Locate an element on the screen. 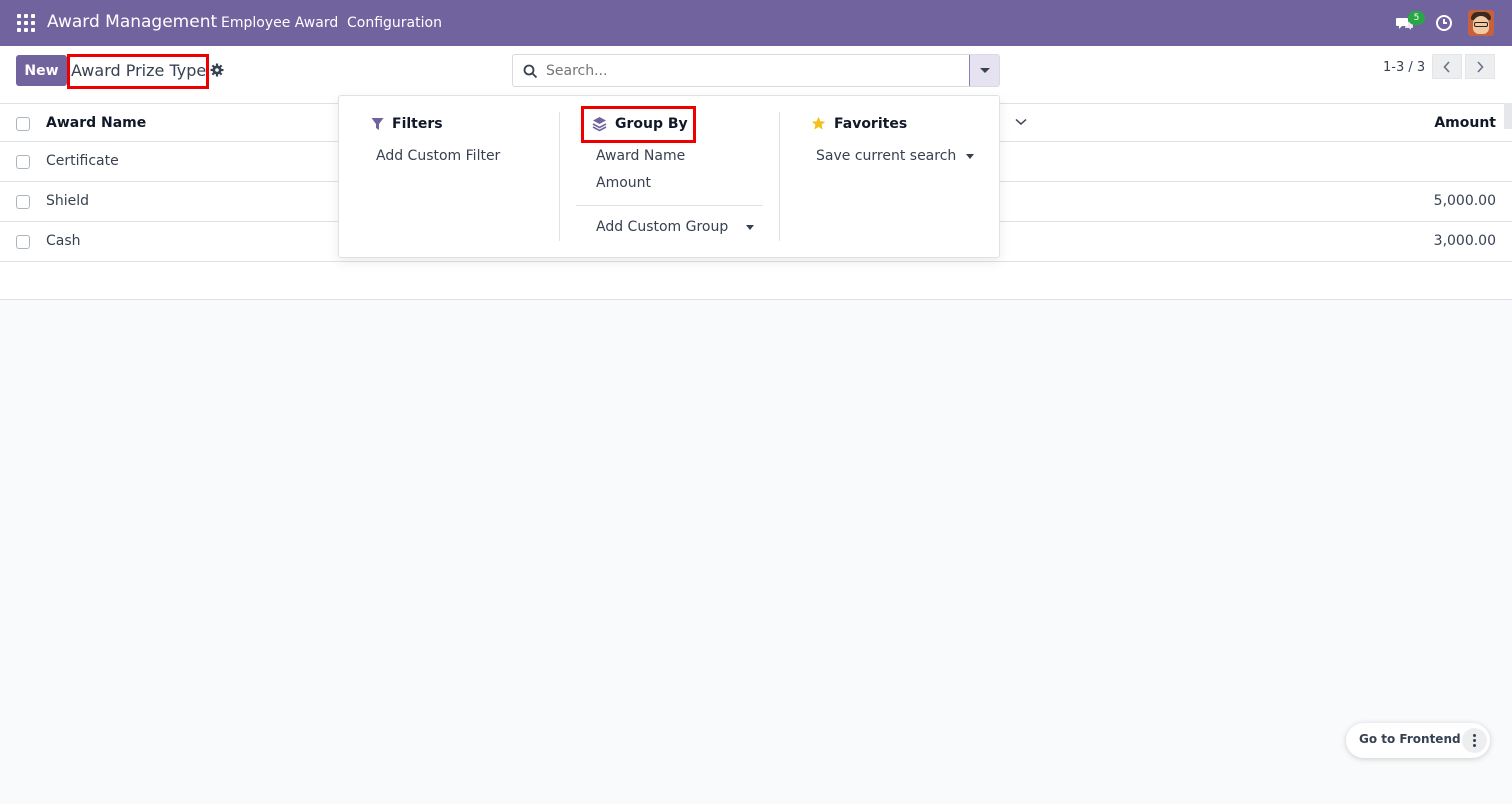 Image resolution: width=1512 pixels, height=804 pixels. group-by-award-name: Award Name is located at coordinates (640, 156).